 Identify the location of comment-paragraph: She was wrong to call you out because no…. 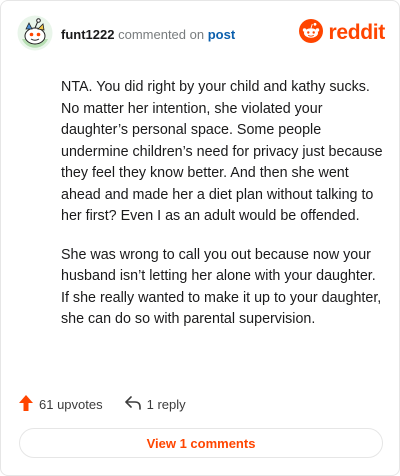
(221, 287).